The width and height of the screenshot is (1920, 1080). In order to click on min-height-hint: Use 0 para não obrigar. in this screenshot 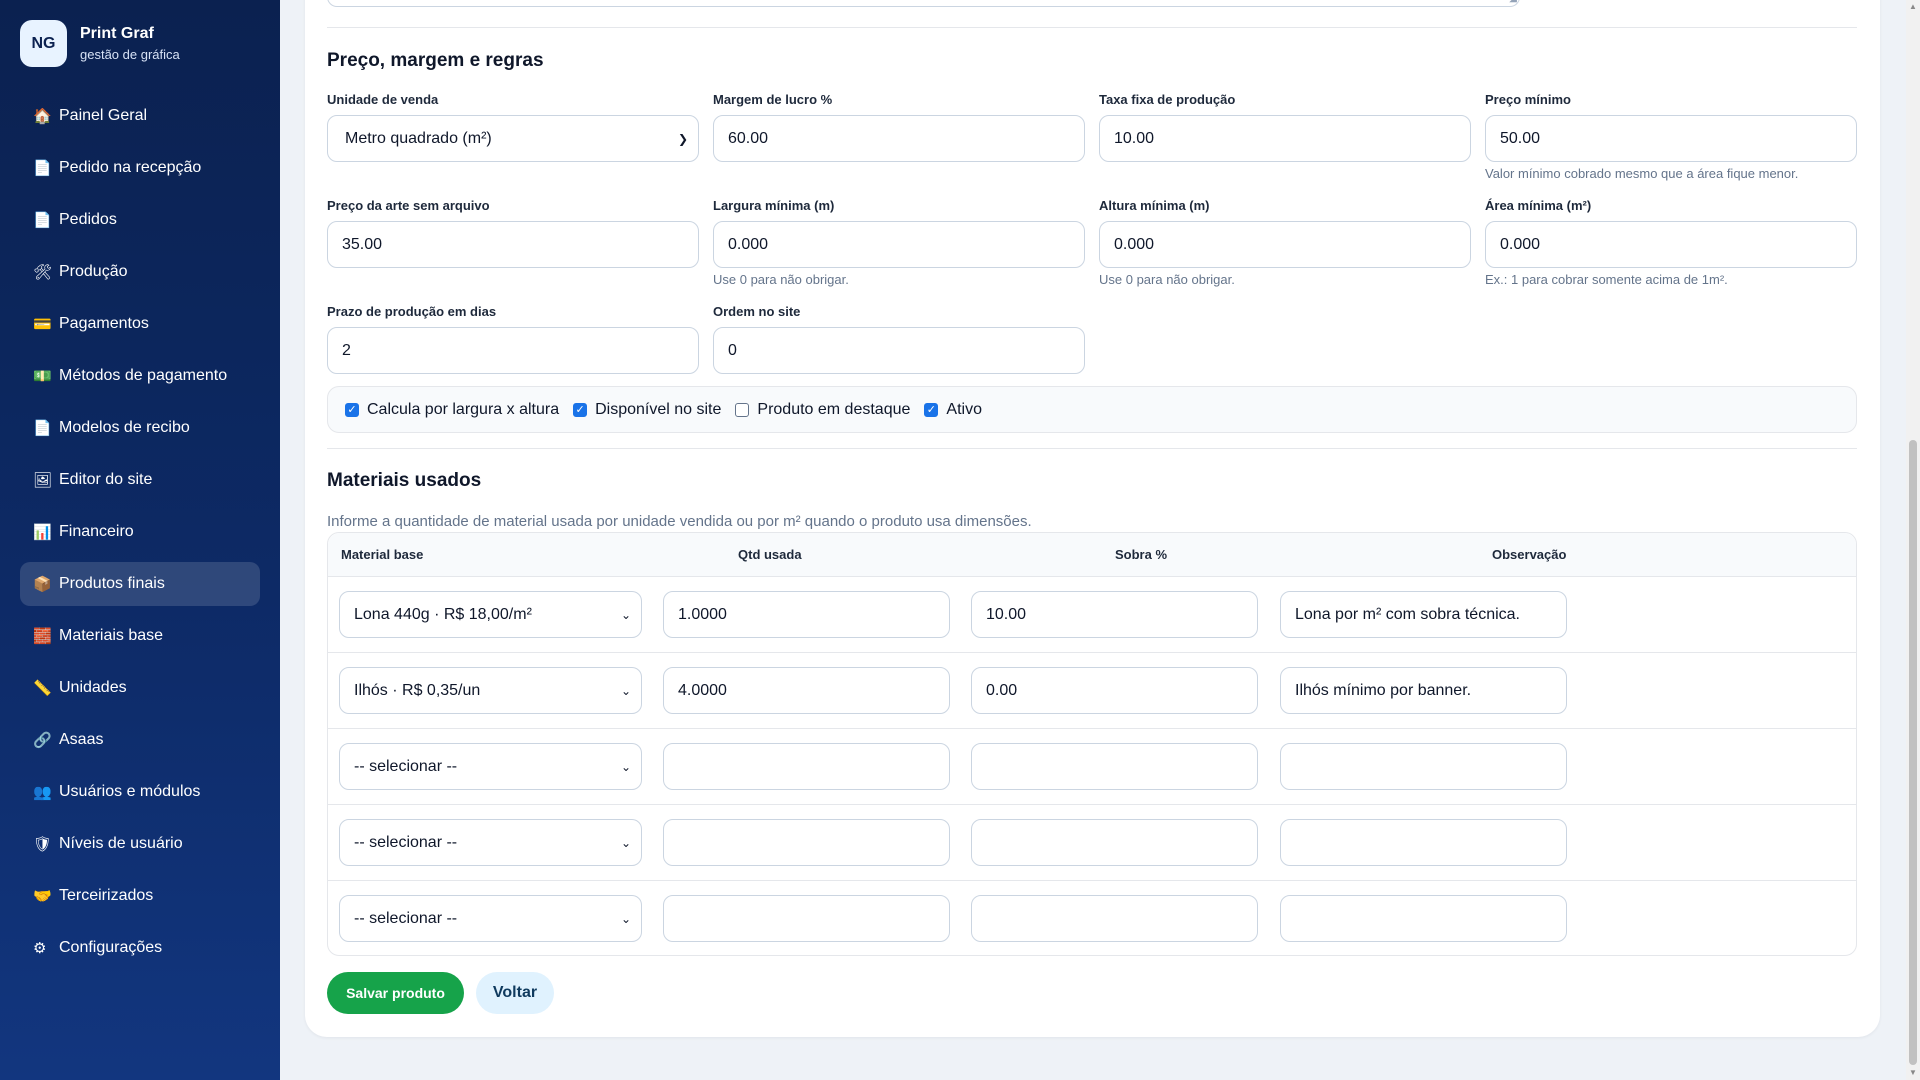, I will do `click(1167, 279)`.